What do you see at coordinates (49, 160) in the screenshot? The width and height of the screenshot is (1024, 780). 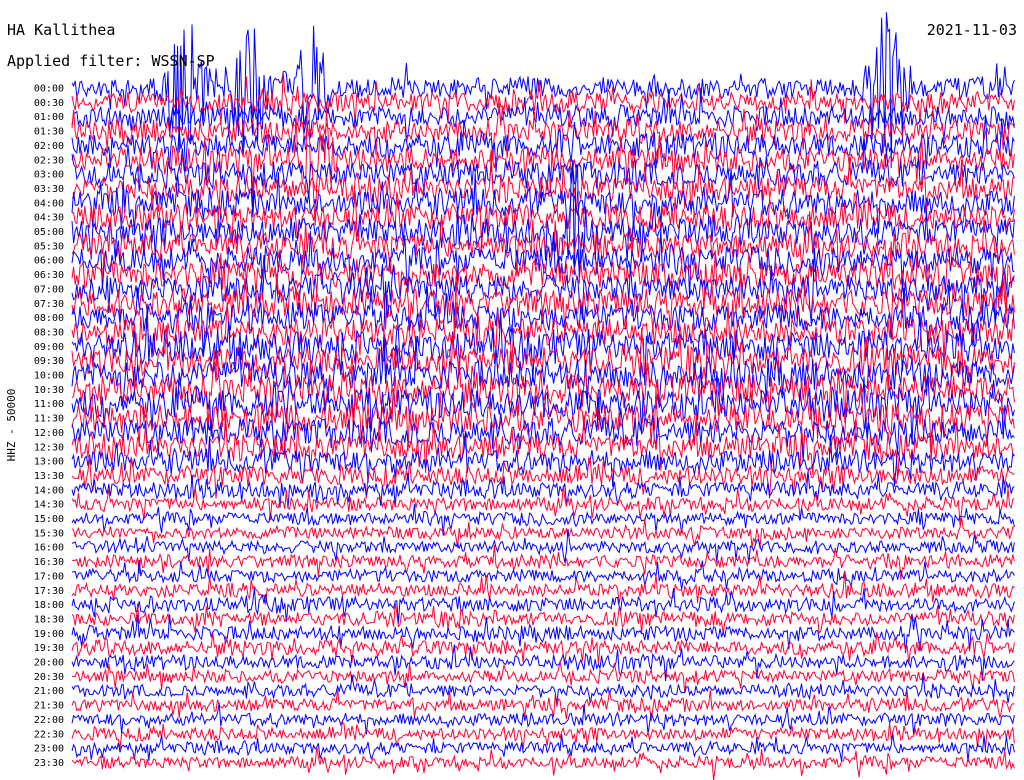 I see `time-tick-label: 02:30` at bounding box center [49, 160].